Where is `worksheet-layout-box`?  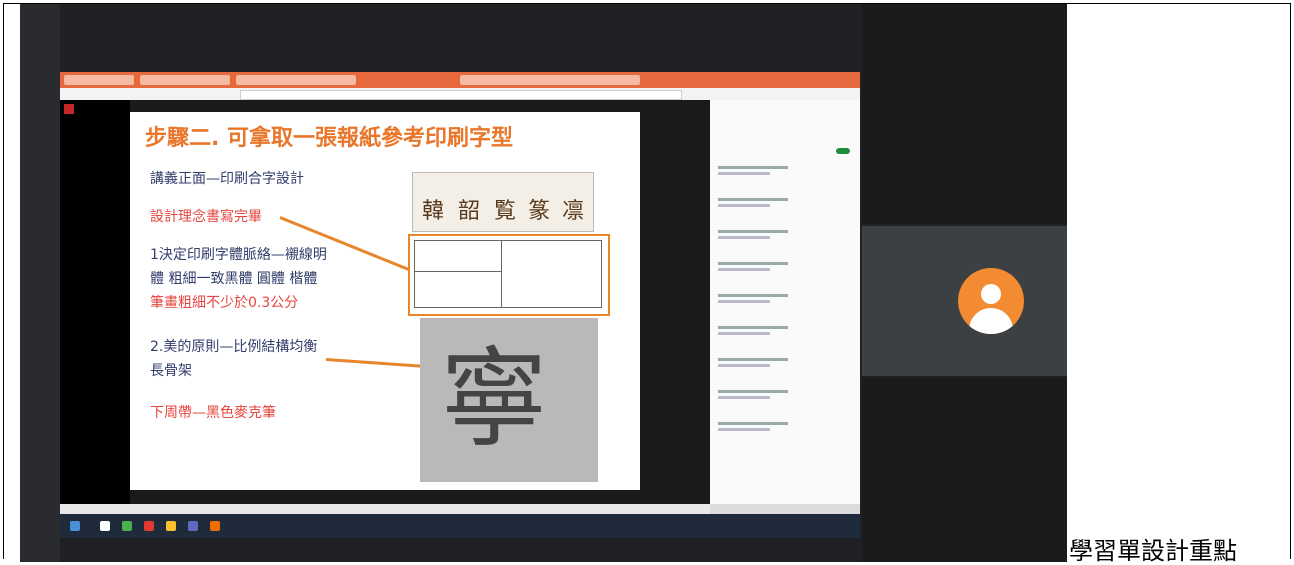 worksheet-layout-box is located at coordinates (509, 275).